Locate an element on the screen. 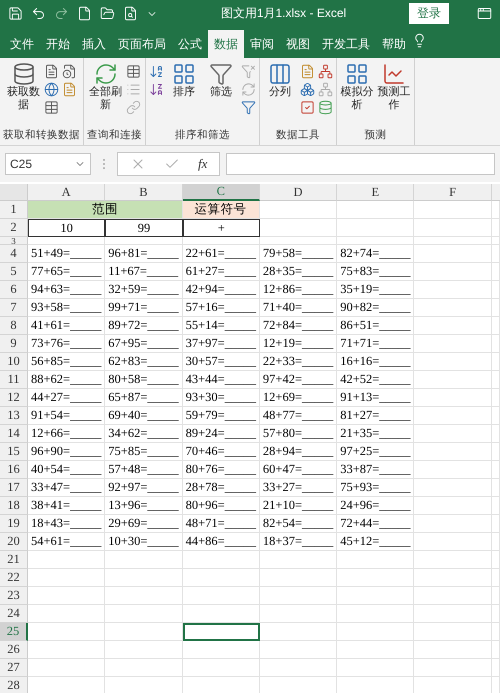 This screenshot has width=500, height=693. row-header: 16 is located at coordinates (14, 470).